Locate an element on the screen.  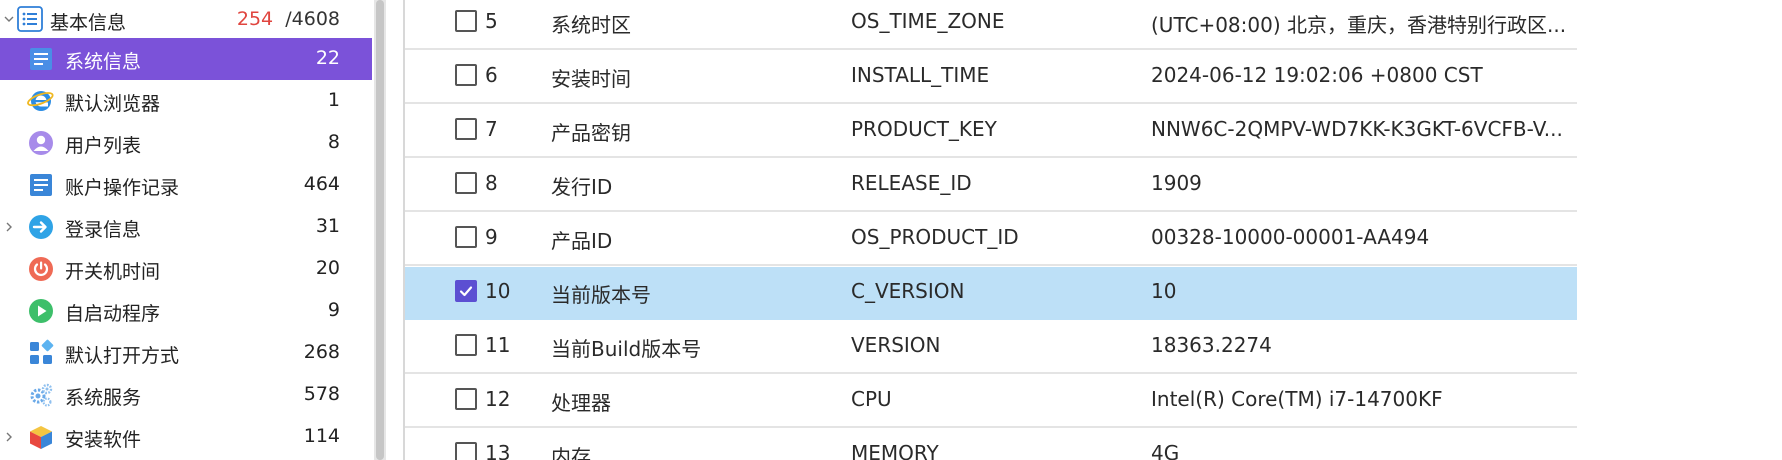
tree-scrollbar-thumb is located at coordinates (380, 230).